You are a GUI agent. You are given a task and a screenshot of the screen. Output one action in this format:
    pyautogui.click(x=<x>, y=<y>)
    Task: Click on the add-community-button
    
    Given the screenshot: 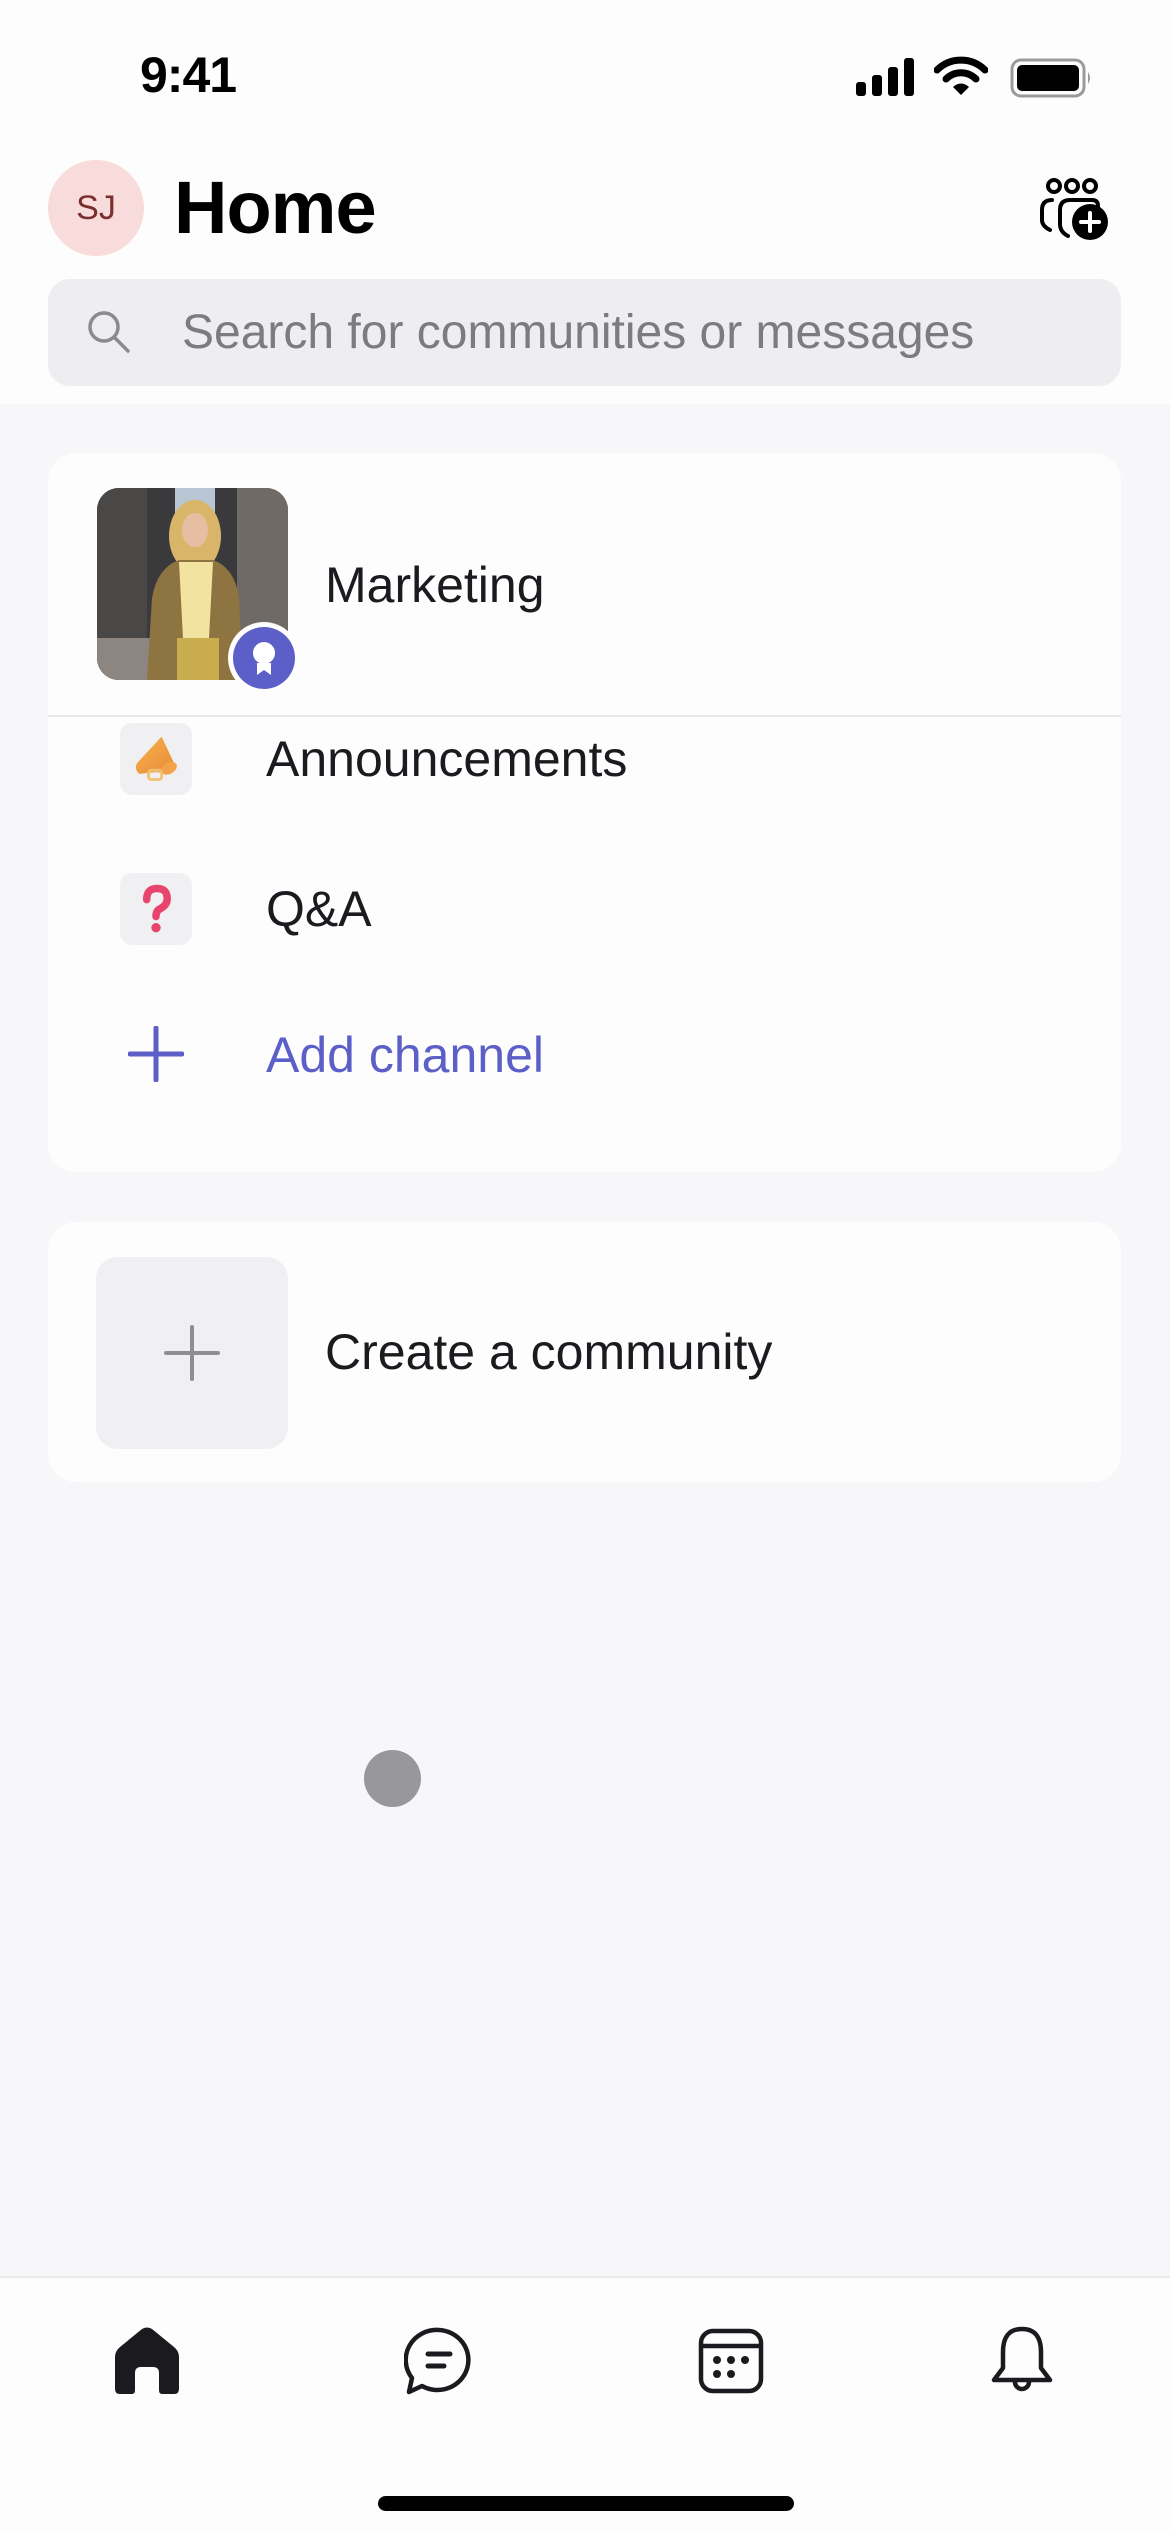 What is the action you would take?
    pyautogui.click(x=1074, y=210)
    